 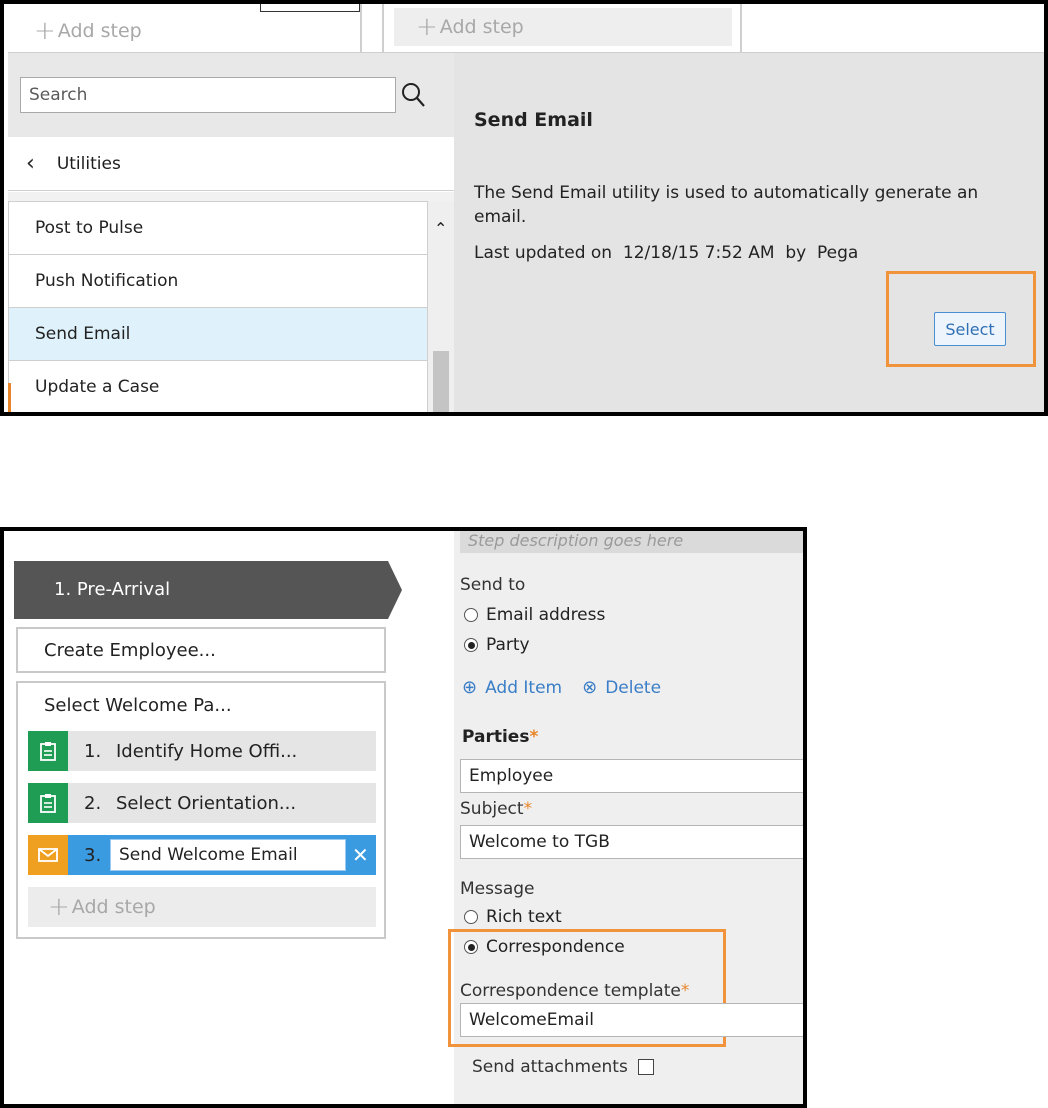 I want to click on radio-label: Correspondence, so click(x=555, y=947).